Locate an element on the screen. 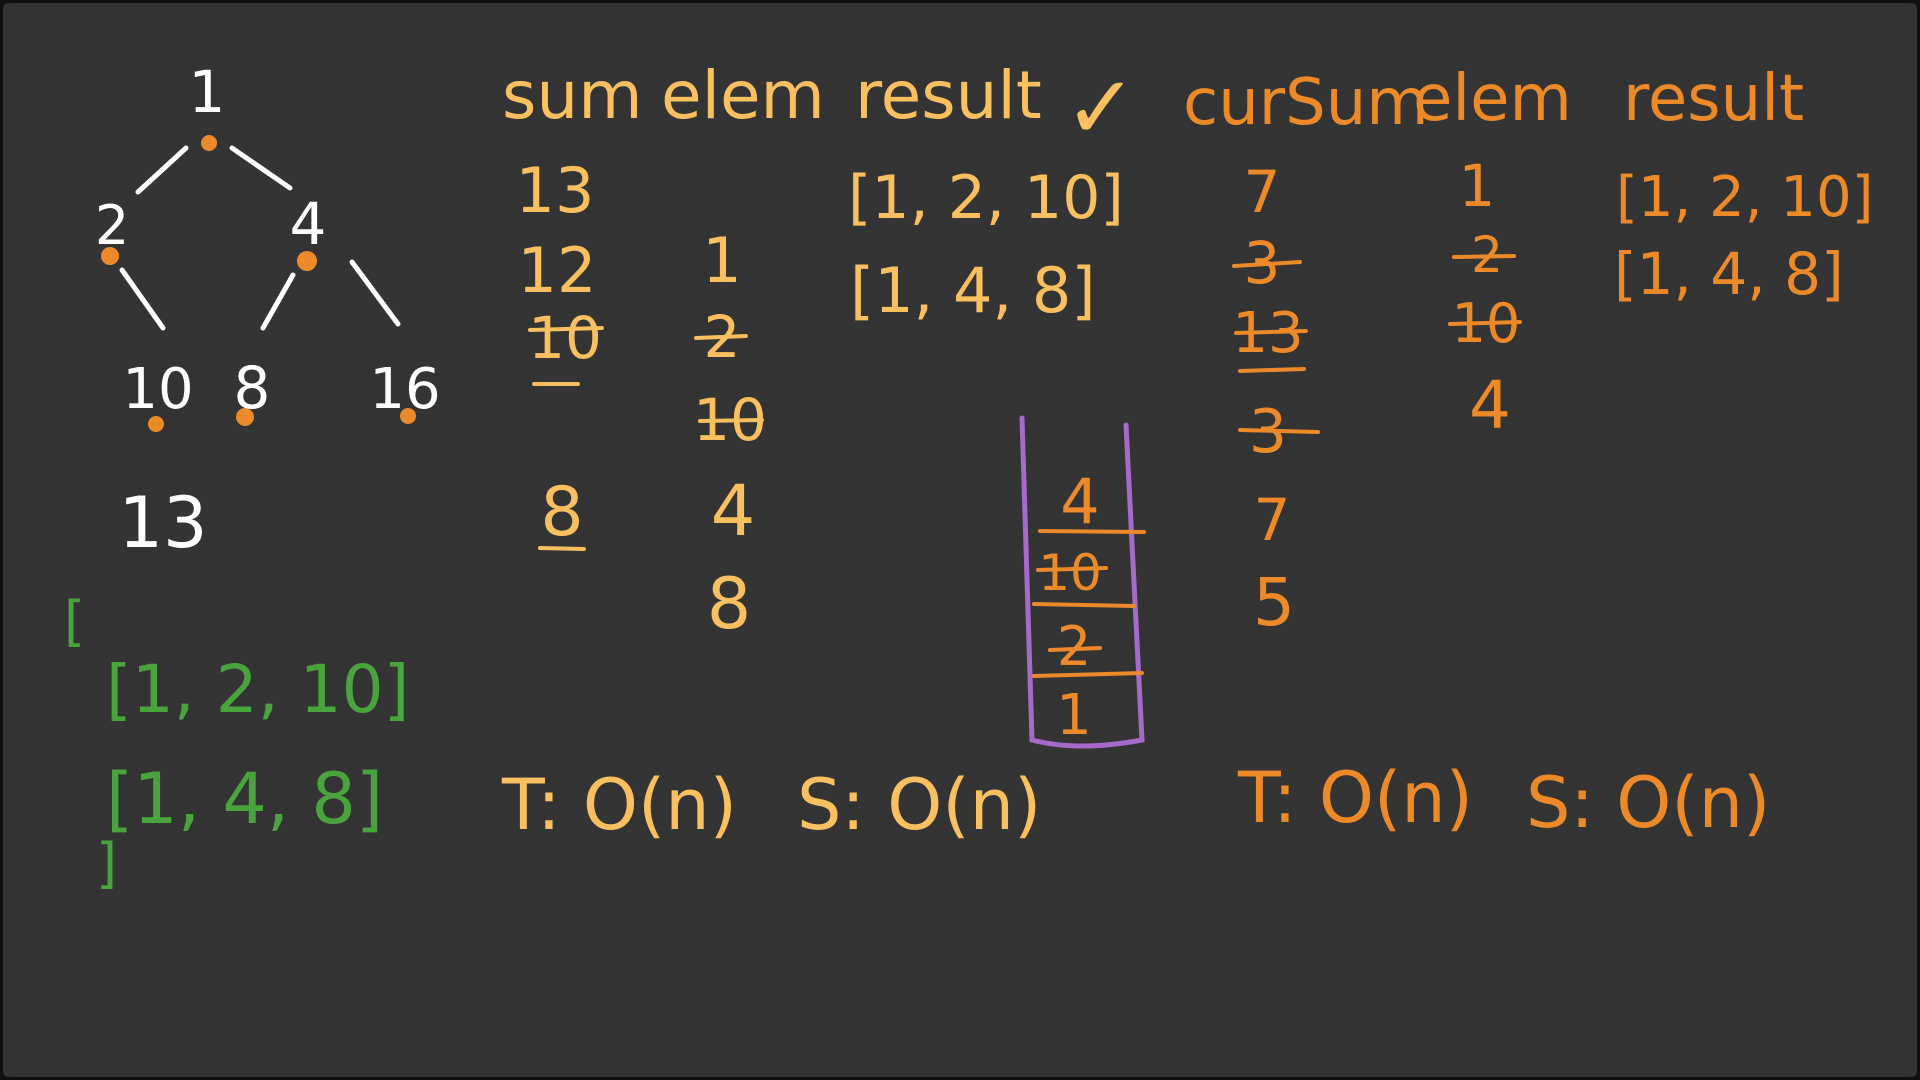 The width and height of the screenshot is (1920, 1080). table2-cursum-7b: 7 is located at coordinates (1272, 520).